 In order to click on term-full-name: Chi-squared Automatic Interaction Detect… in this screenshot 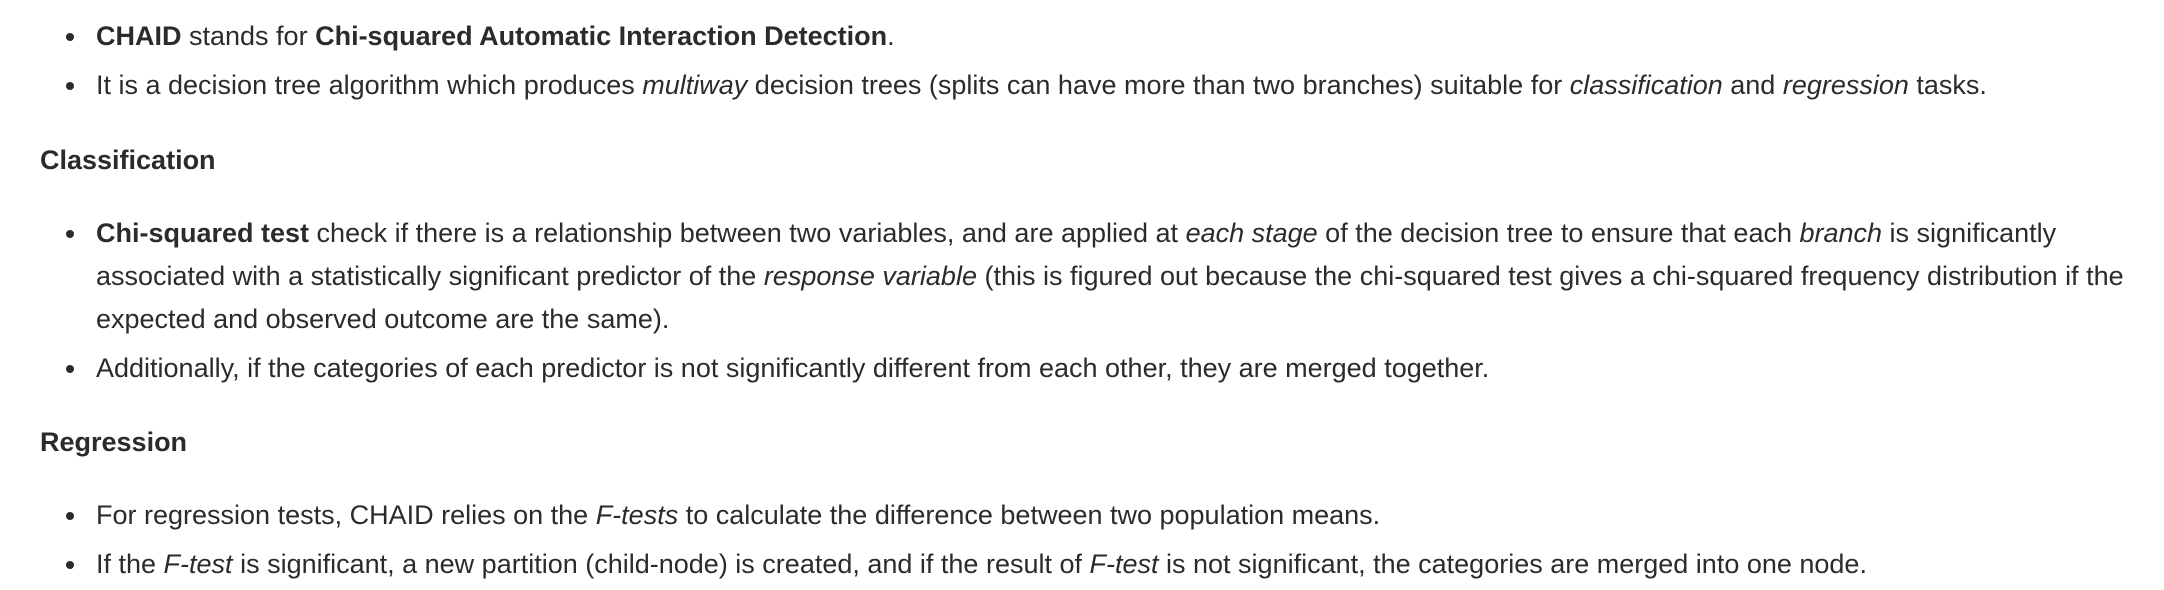, I will do `click(601, 36)`.